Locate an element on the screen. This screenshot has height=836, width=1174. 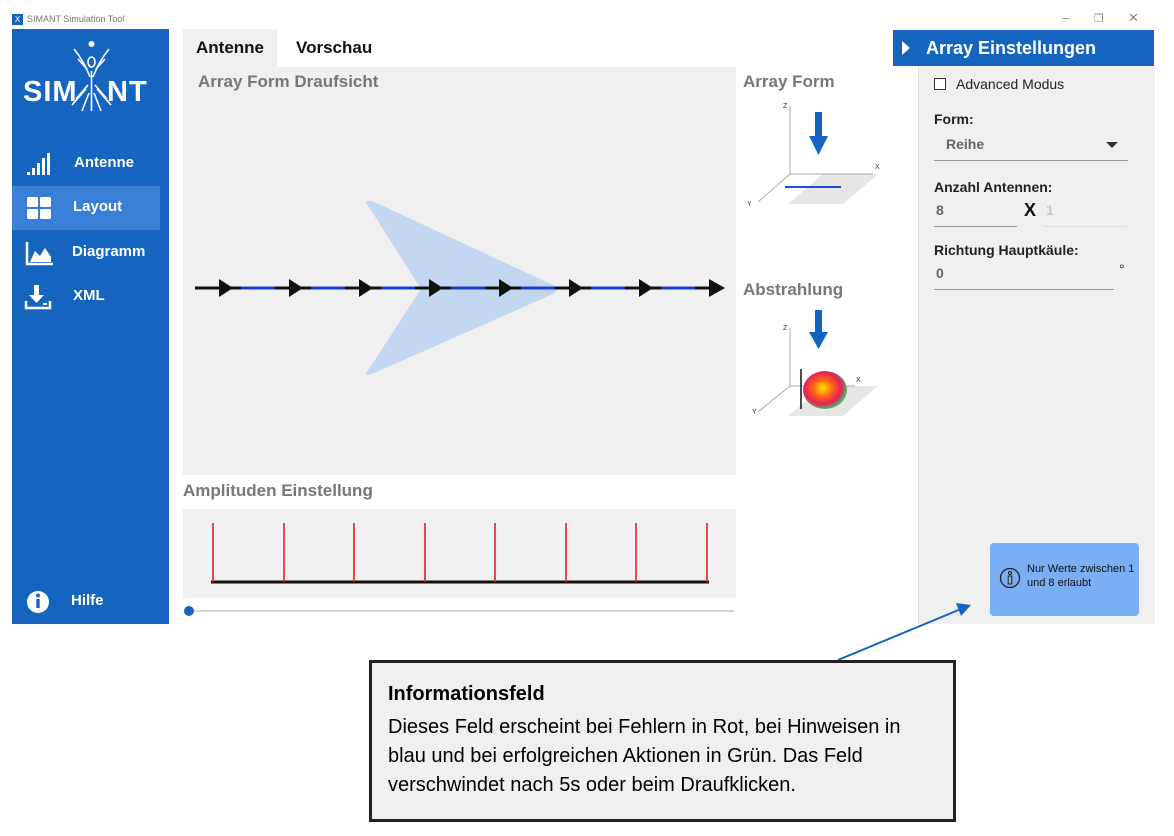
info-notification-text: Nur Werte zwischen 1 und 8 erlaubt is located at coordinates (1081, 576).